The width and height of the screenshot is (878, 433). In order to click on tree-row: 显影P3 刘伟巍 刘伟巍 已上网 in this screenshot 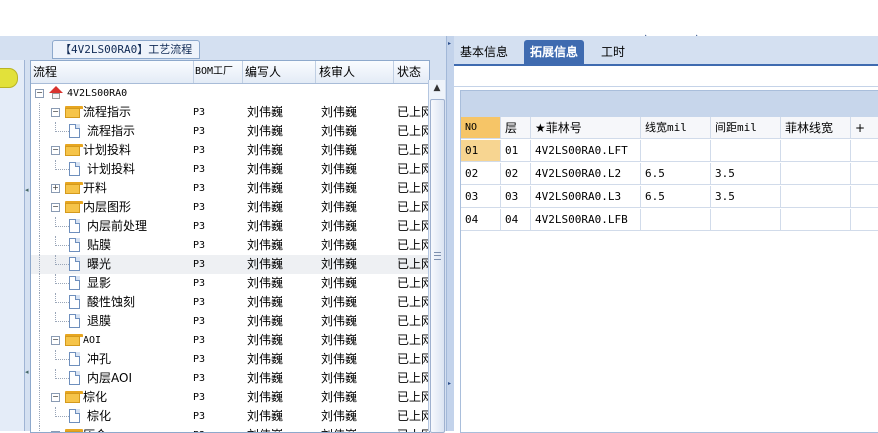, I will do `click(230, 283)`.